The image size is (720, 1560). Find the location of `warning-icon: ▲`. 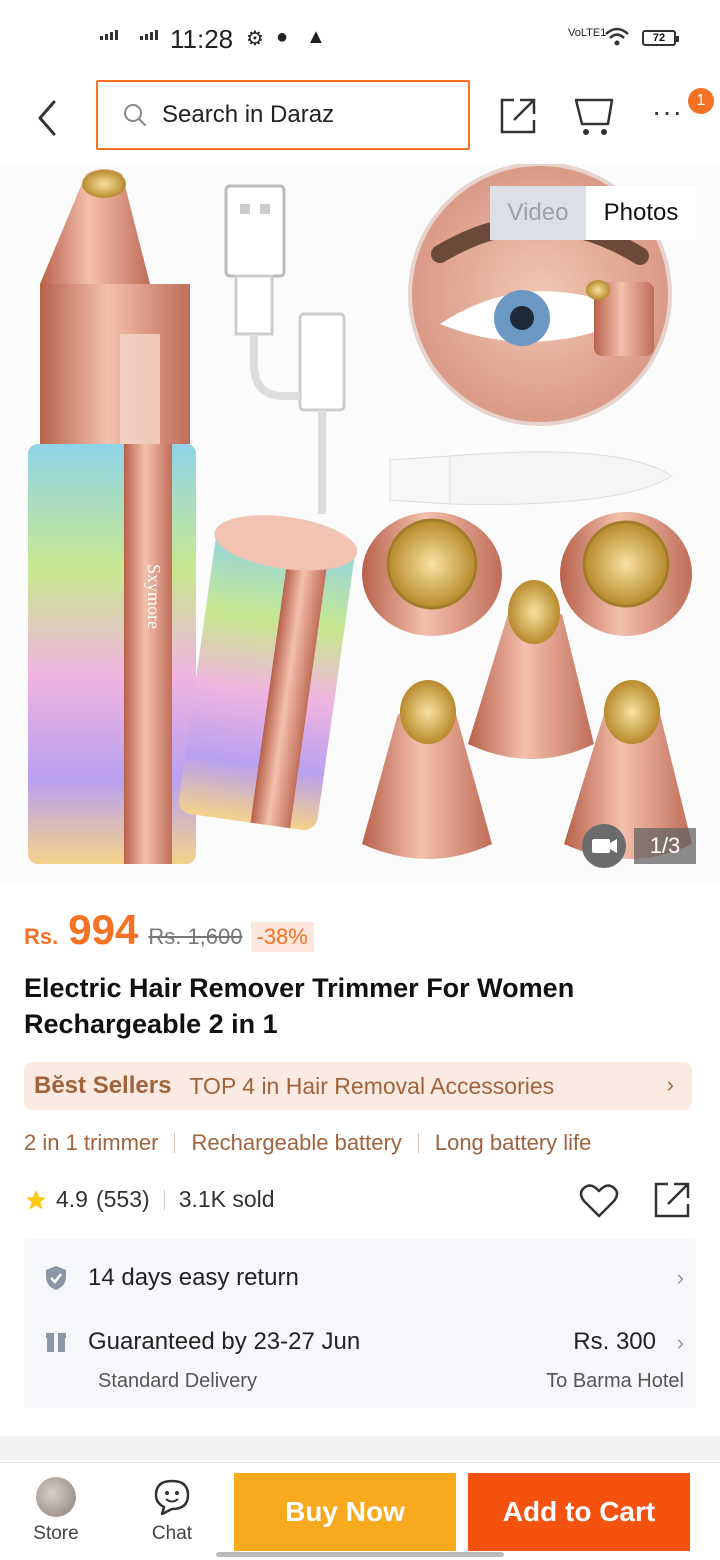

warning-icon: ▲ is located at coordinates (316, 37).